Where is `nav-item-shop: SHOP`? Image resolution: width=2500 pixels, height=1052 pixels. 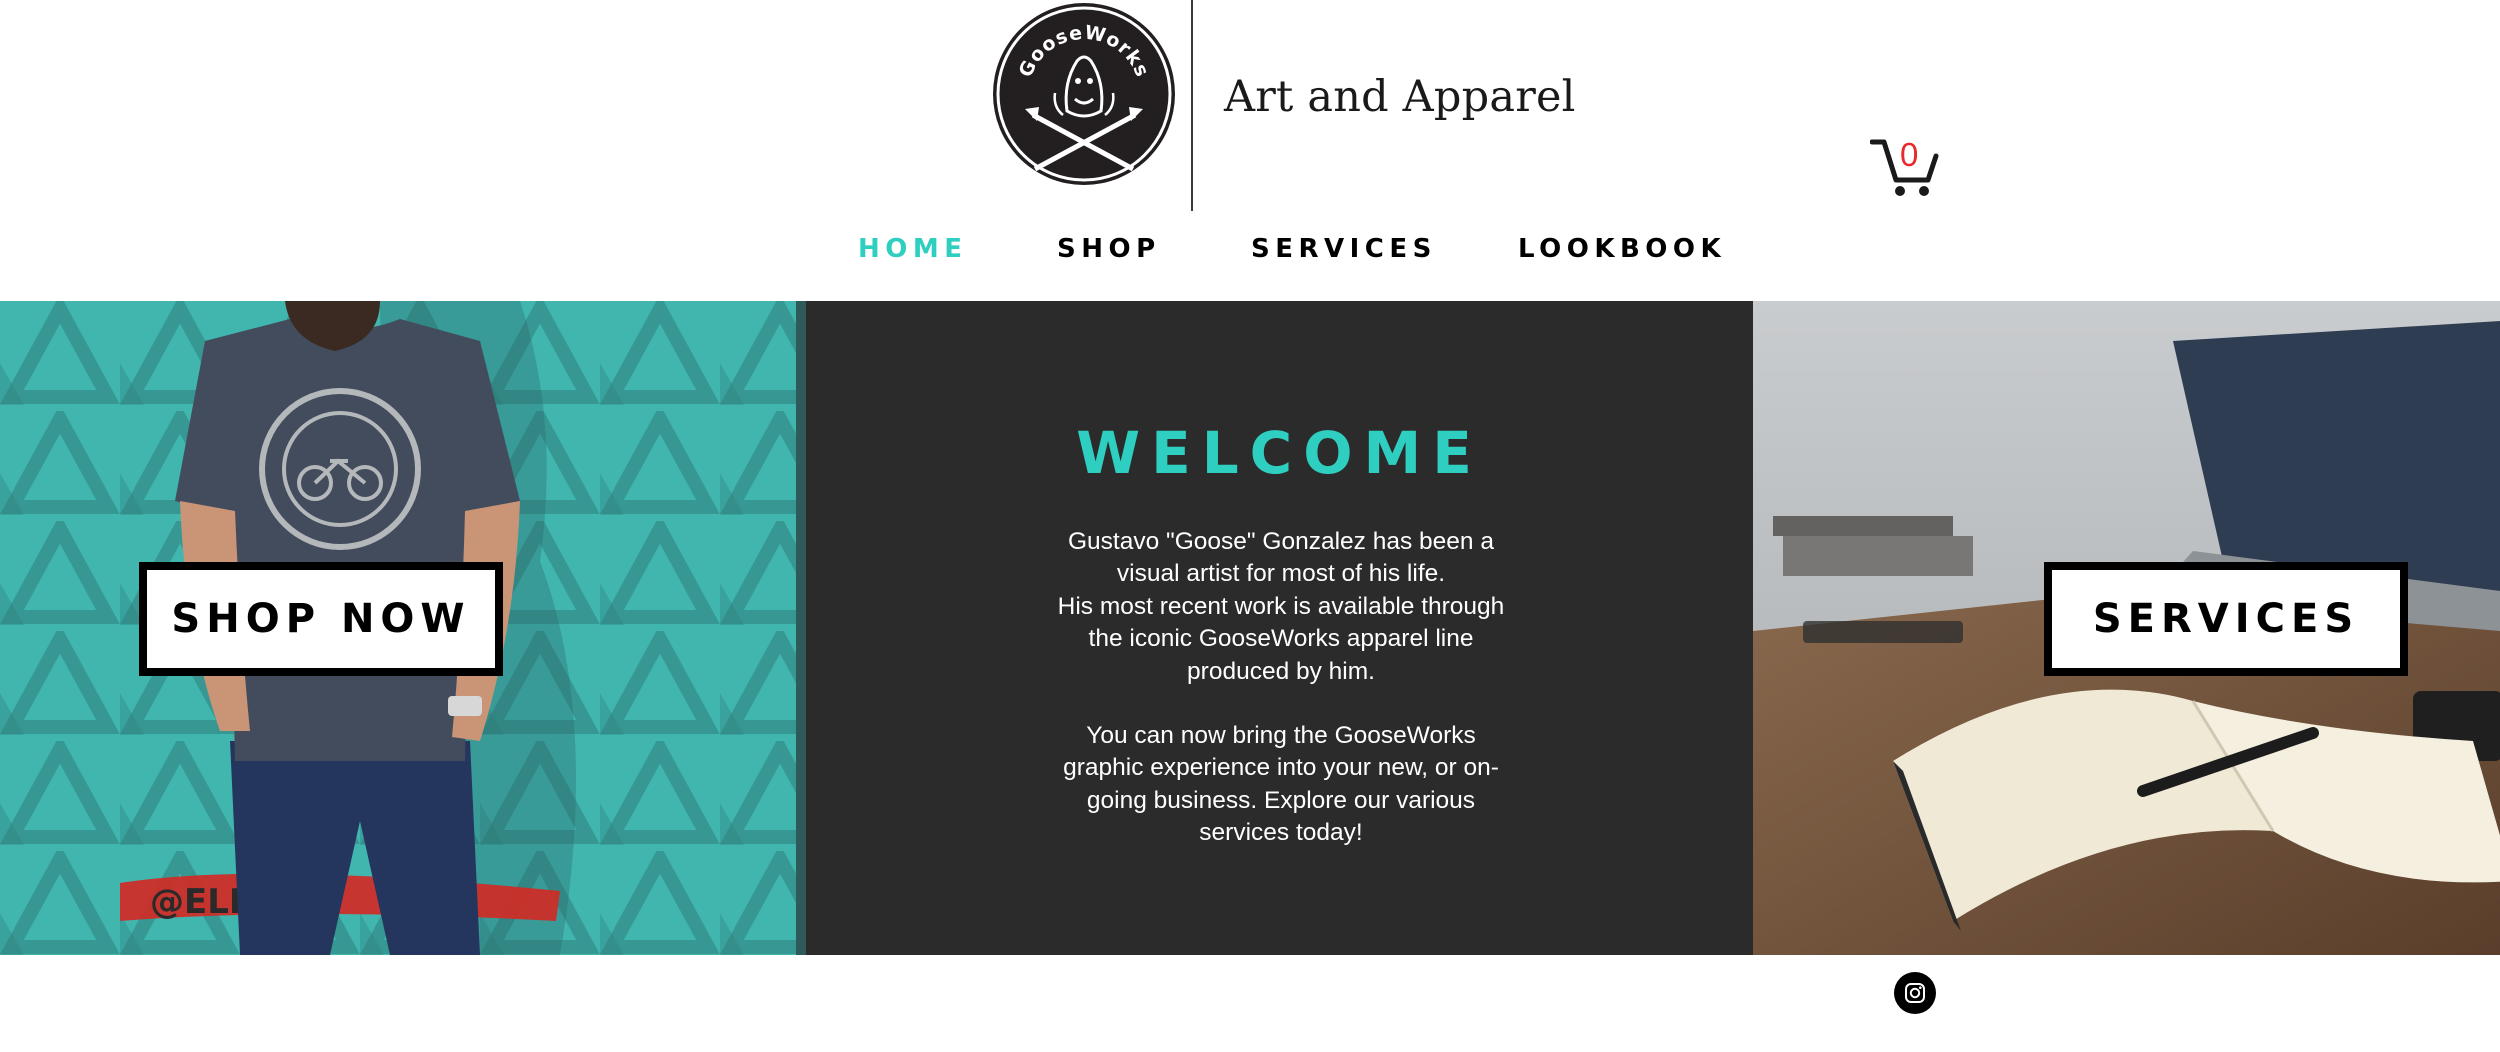 nav-item-shop: SHOP is located at coordinates (1109, 249).